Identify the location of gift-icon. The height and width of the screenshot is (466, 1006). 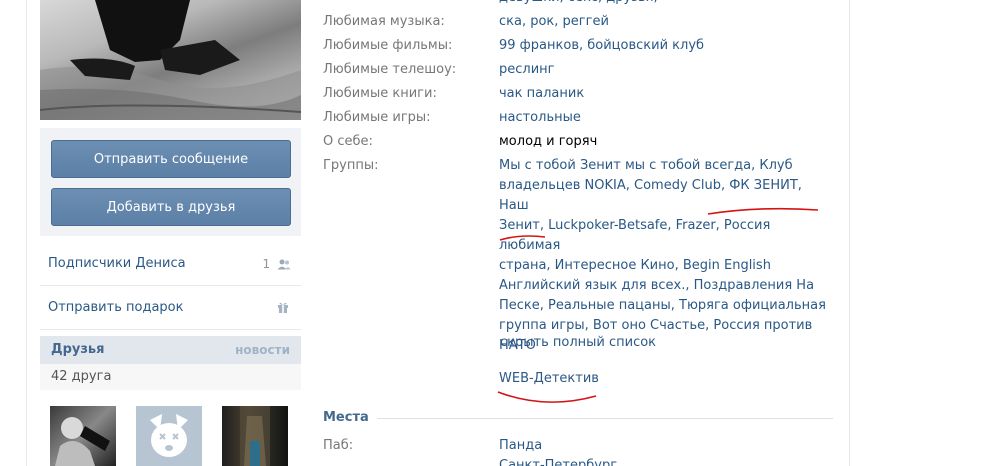
(283, 307).